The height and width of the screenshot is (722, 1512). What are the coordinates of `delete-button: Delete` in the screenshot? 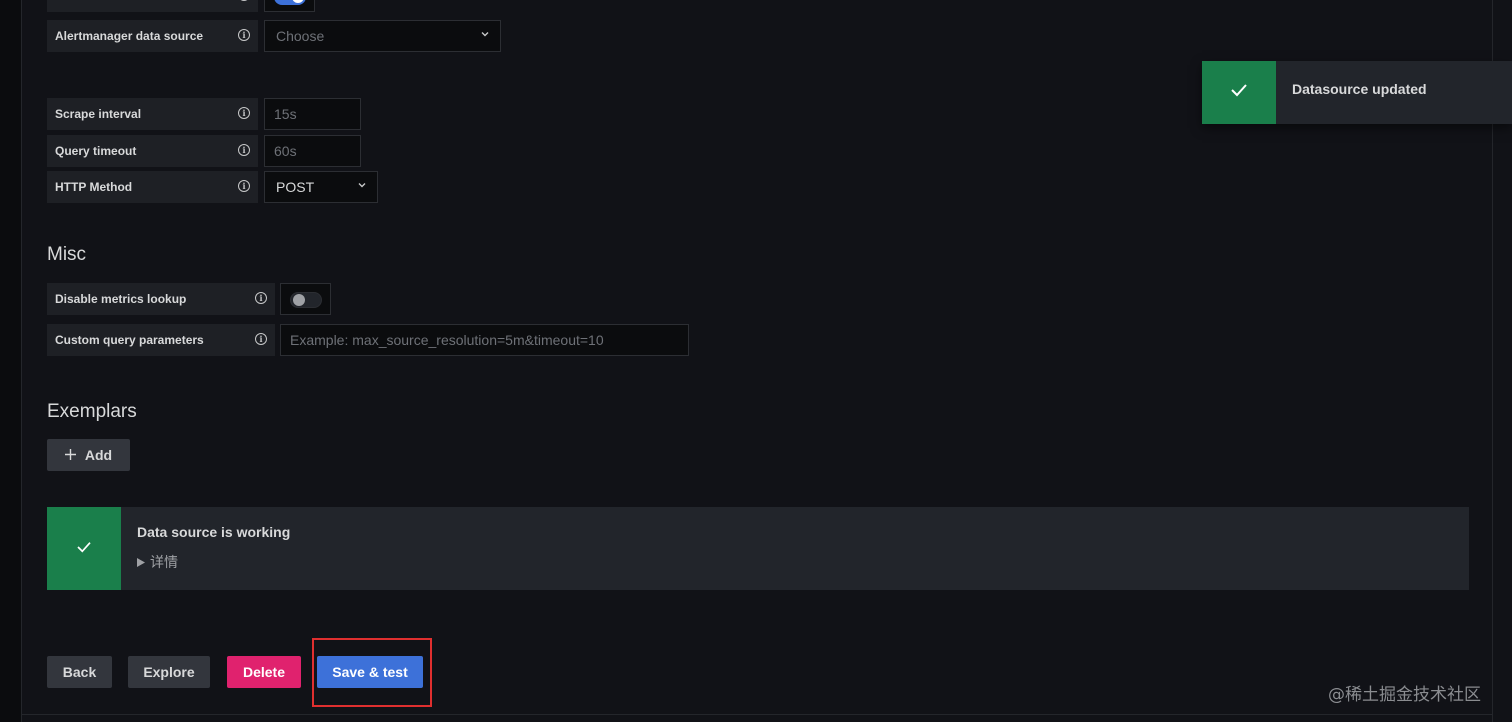 It's located at (264, 672).